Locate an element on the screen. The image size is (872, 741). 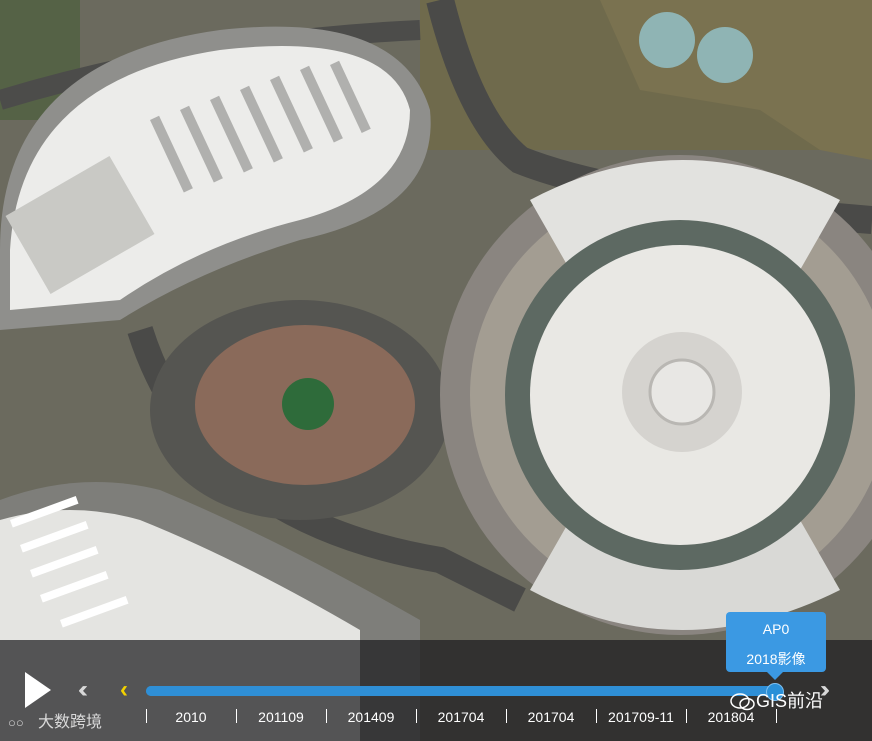
timeline-track is located at coordinates (464, 691).